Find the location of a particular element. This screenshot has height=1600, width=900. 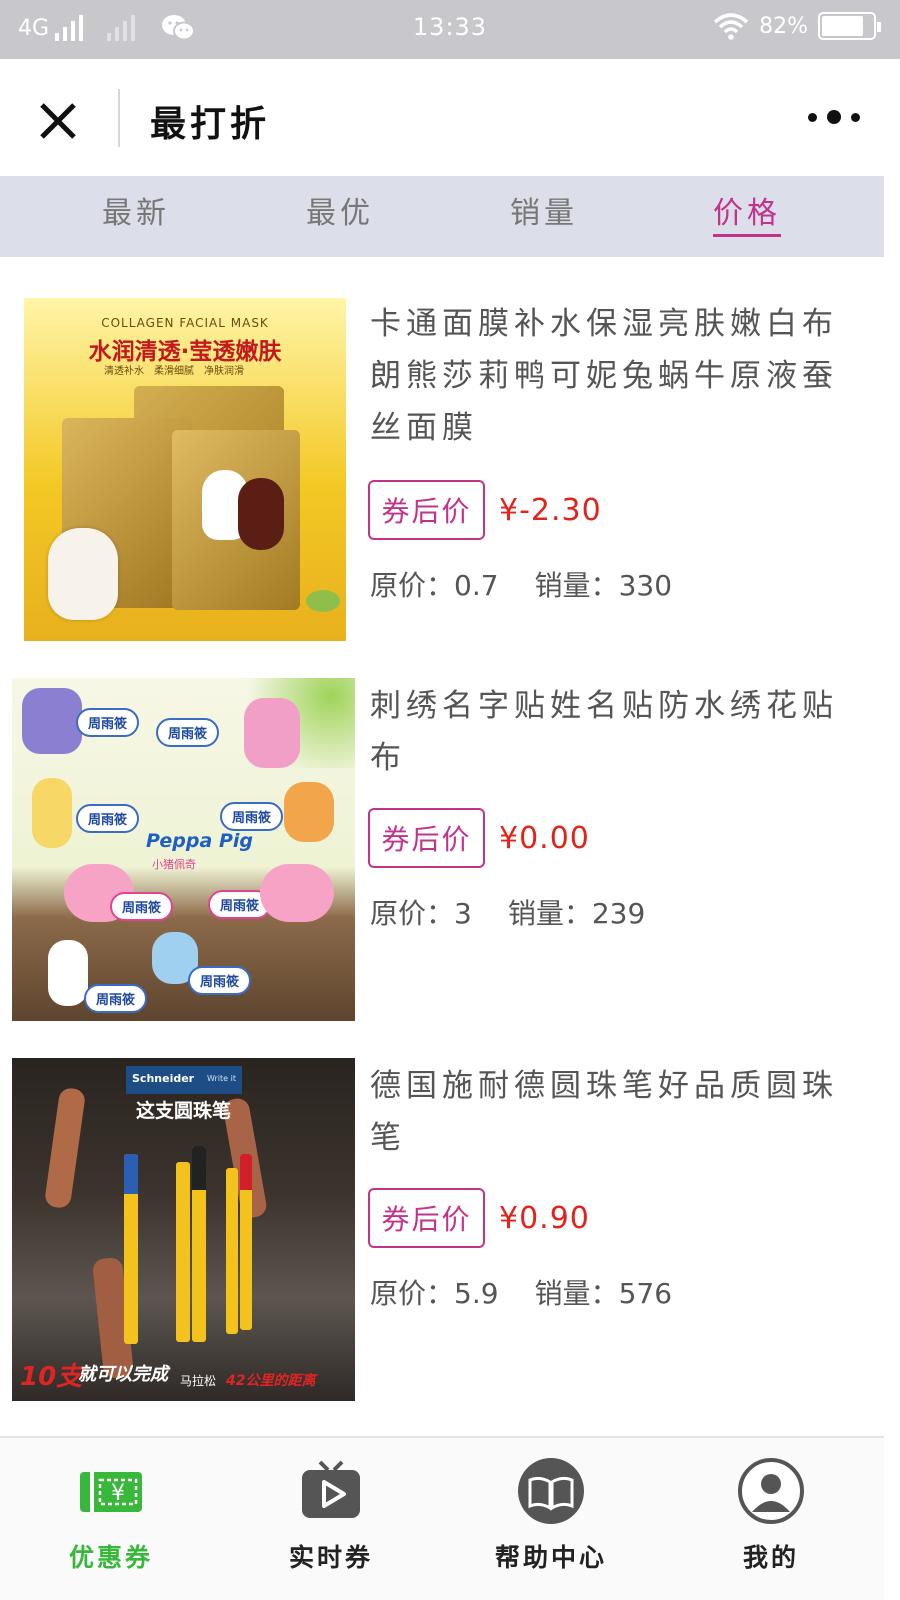

sales-group: 销量：576 is located at coordinates (603, 1292).